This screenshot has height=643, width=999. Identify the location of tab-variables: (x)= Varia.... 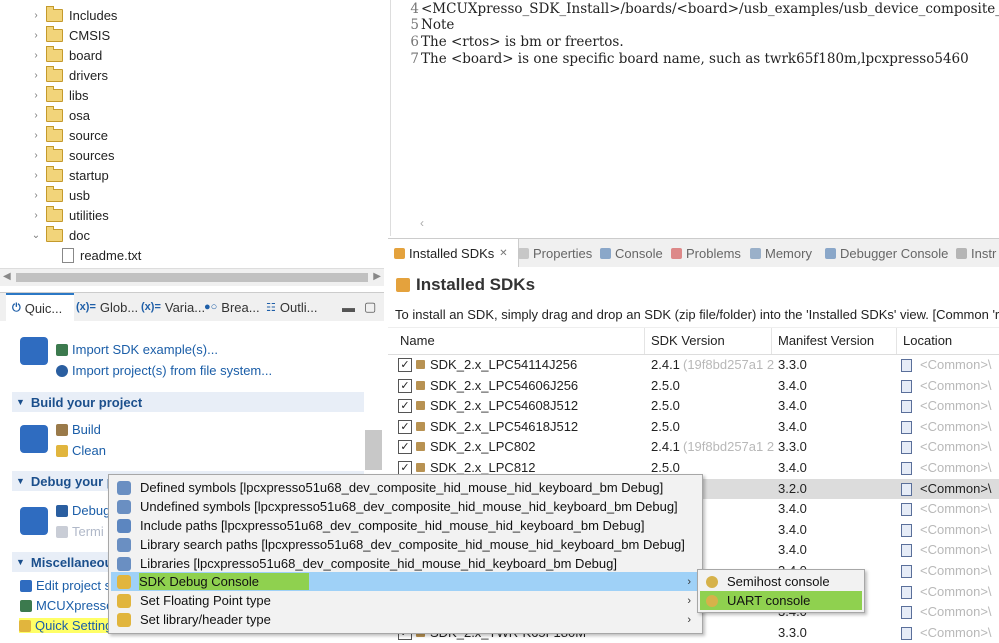
(173, 307).